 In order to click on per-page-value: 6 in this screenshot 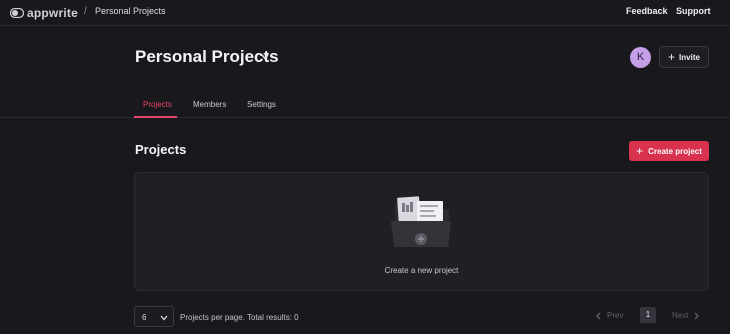, I will do `click(144, 317)`.